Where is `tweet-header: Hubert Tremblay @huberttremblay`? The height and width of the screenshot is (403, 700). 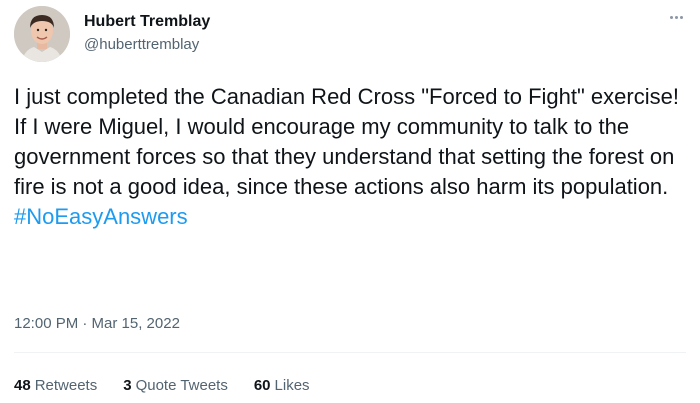 tweet-header: Hubert Tremblay @huberttremblay is located at coordinates (350, 36).